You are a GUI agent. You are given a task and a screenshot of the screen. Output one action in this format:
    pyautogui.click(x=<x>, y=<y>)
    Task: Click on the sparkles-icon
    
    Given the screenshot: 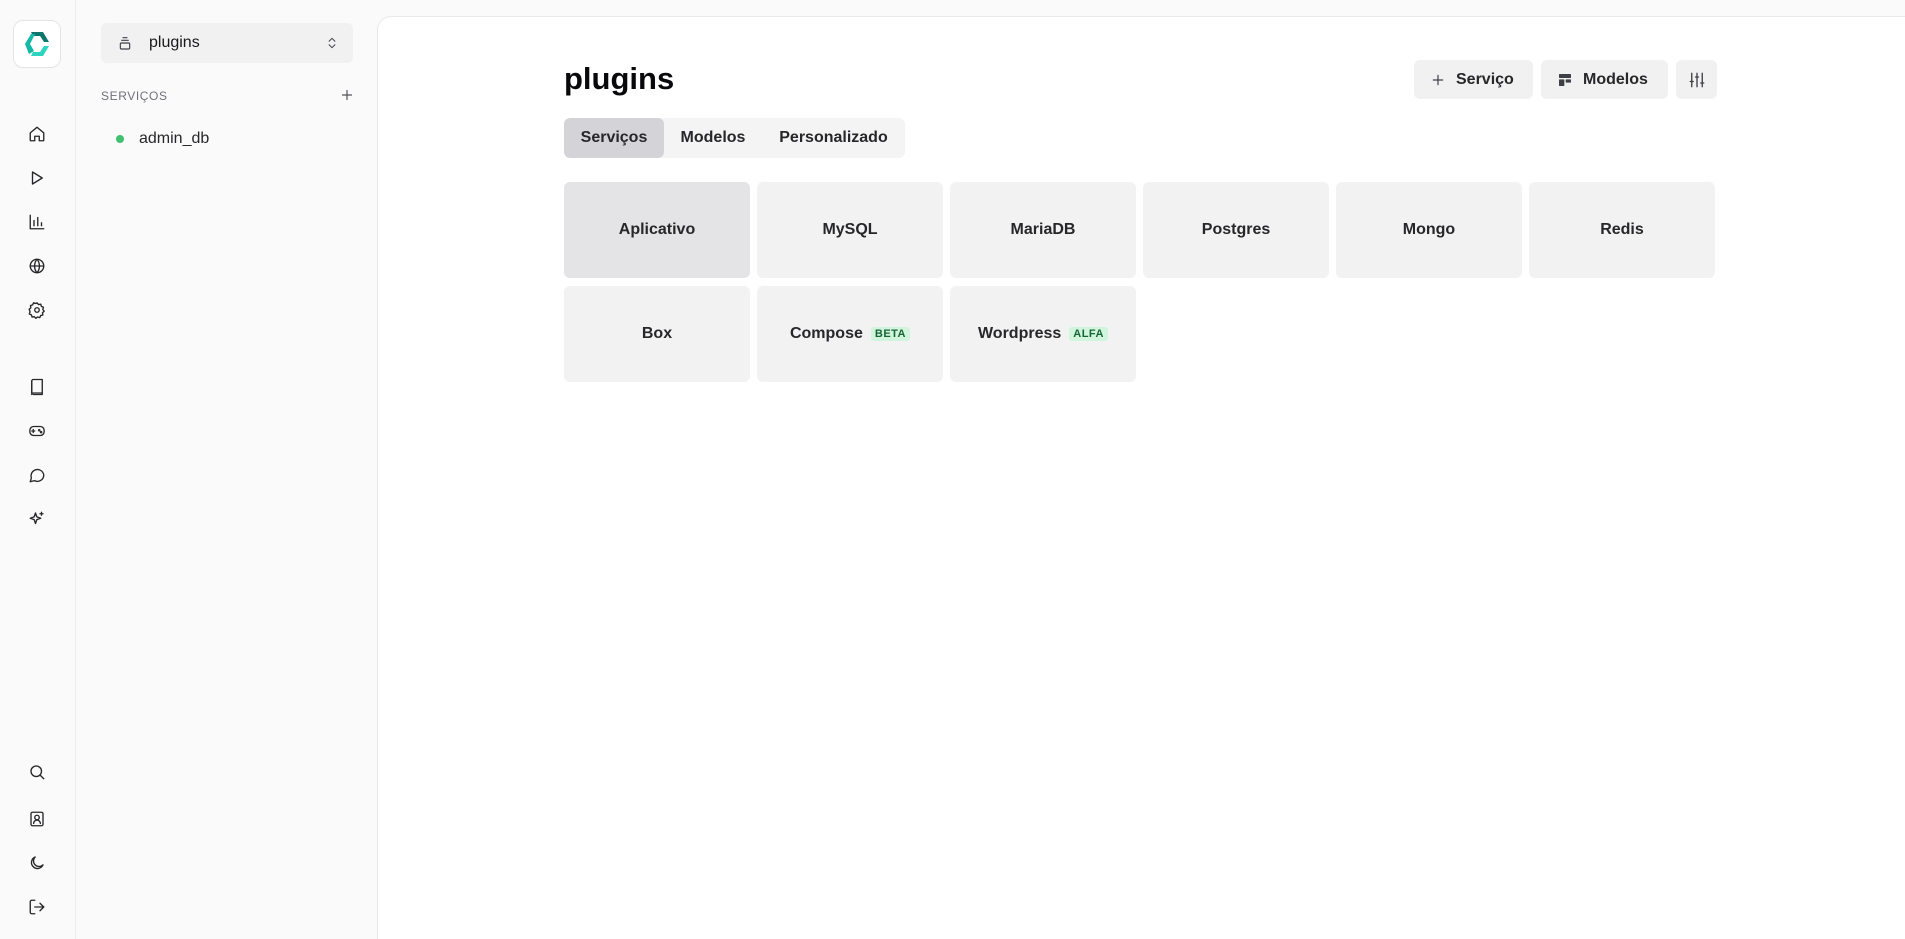 What is the action you would take?
    pyautogui.click(x=37, y=519)
    